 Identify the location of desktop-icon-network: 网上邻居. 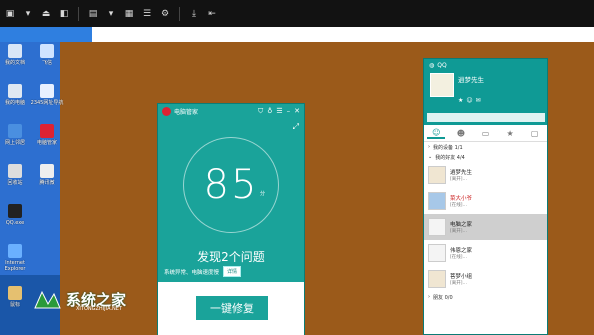
(15, 135).